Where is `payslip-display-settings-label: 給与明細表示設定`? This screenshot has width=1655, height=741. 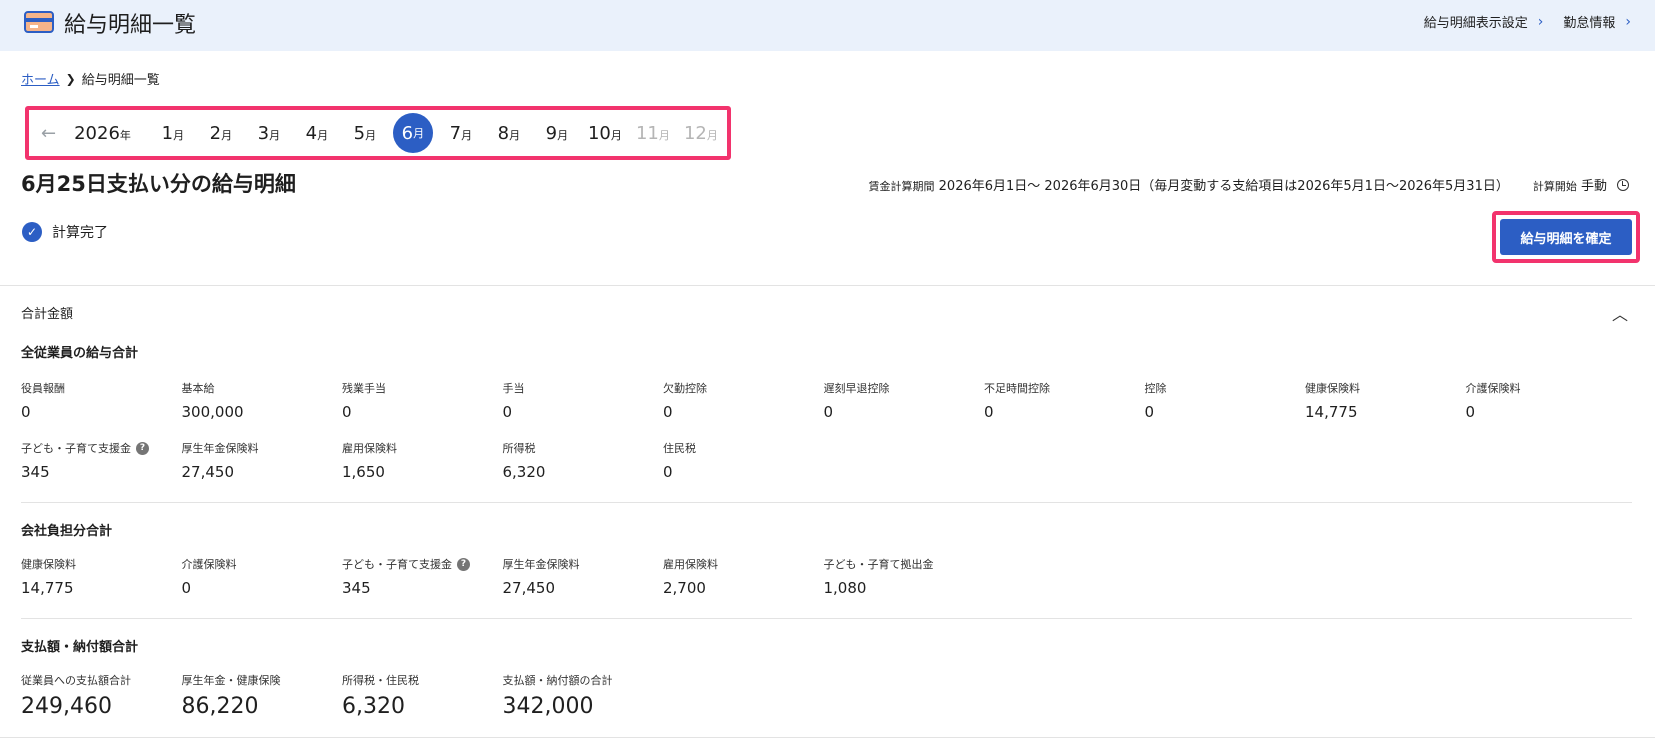 payslip-display-settings-label: 給与明細表示設定 is located at coordinates (1475, 23).